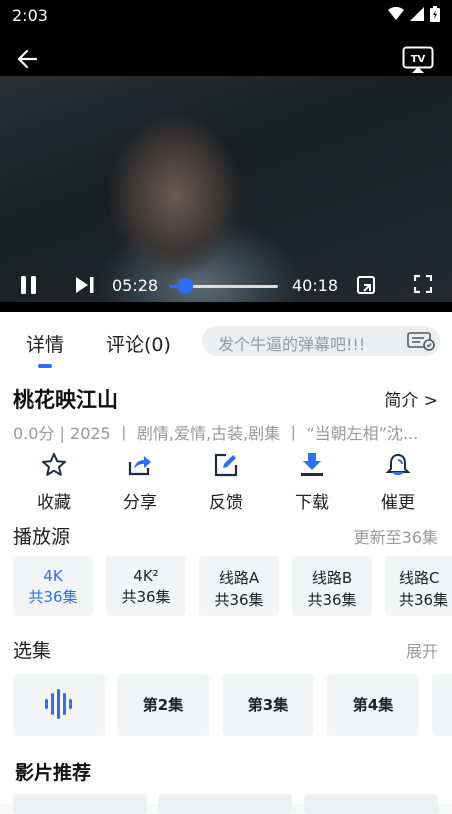  I want to click on episode-item: 第2集, so click(163, 705).